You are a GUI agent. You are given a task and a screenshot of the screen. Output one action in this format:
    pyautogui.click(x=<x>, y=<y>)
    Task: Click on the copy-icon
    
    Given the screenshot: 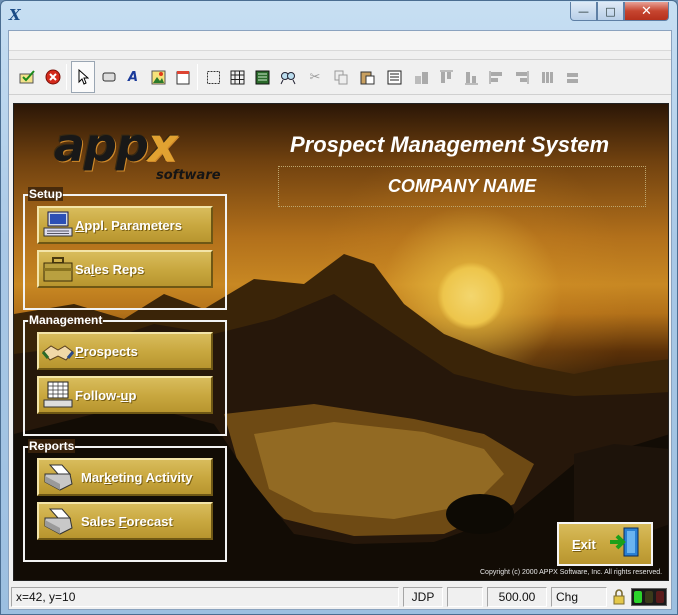 What is the action you would take?
    pyautogui.click(x=341, y=77)
    